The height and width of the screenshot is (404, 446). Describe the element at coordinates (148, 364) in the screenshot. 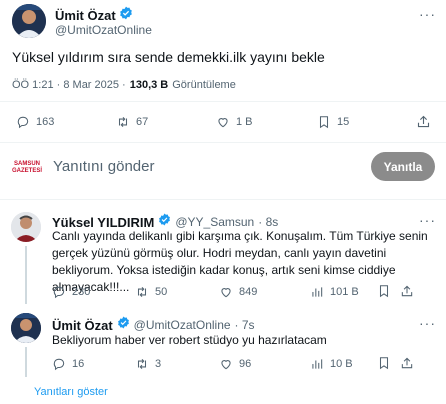

I see `retweet-button: 3` at that location.